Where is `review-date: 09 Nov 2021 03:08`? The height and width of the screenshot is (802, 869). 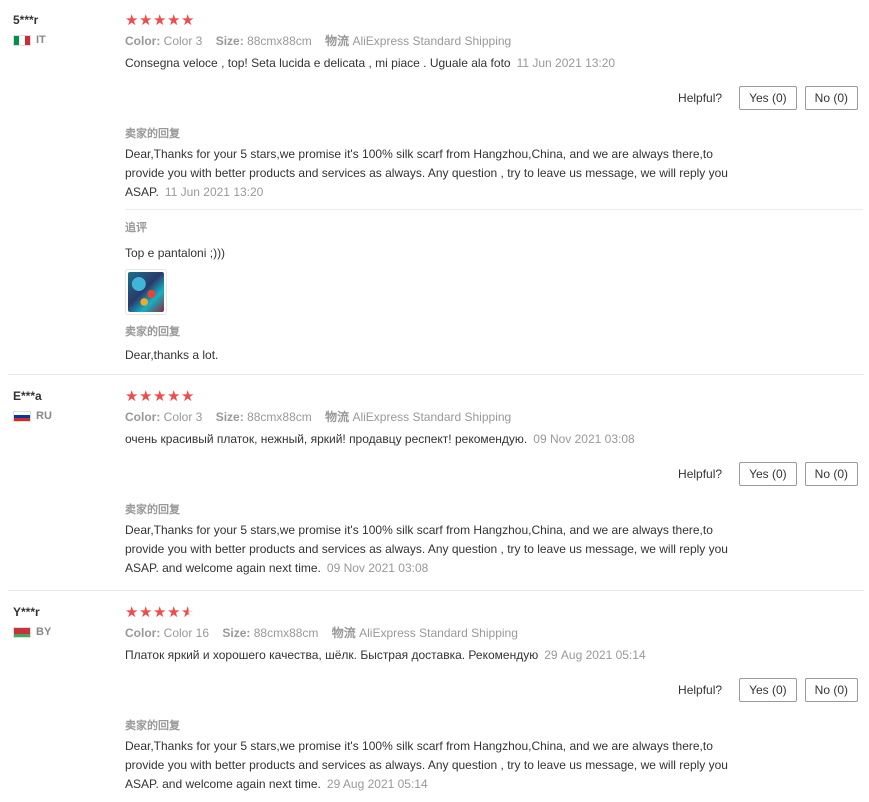 review-date: 09 Nov 2021 03:08 is located at coordinates (584, 439).